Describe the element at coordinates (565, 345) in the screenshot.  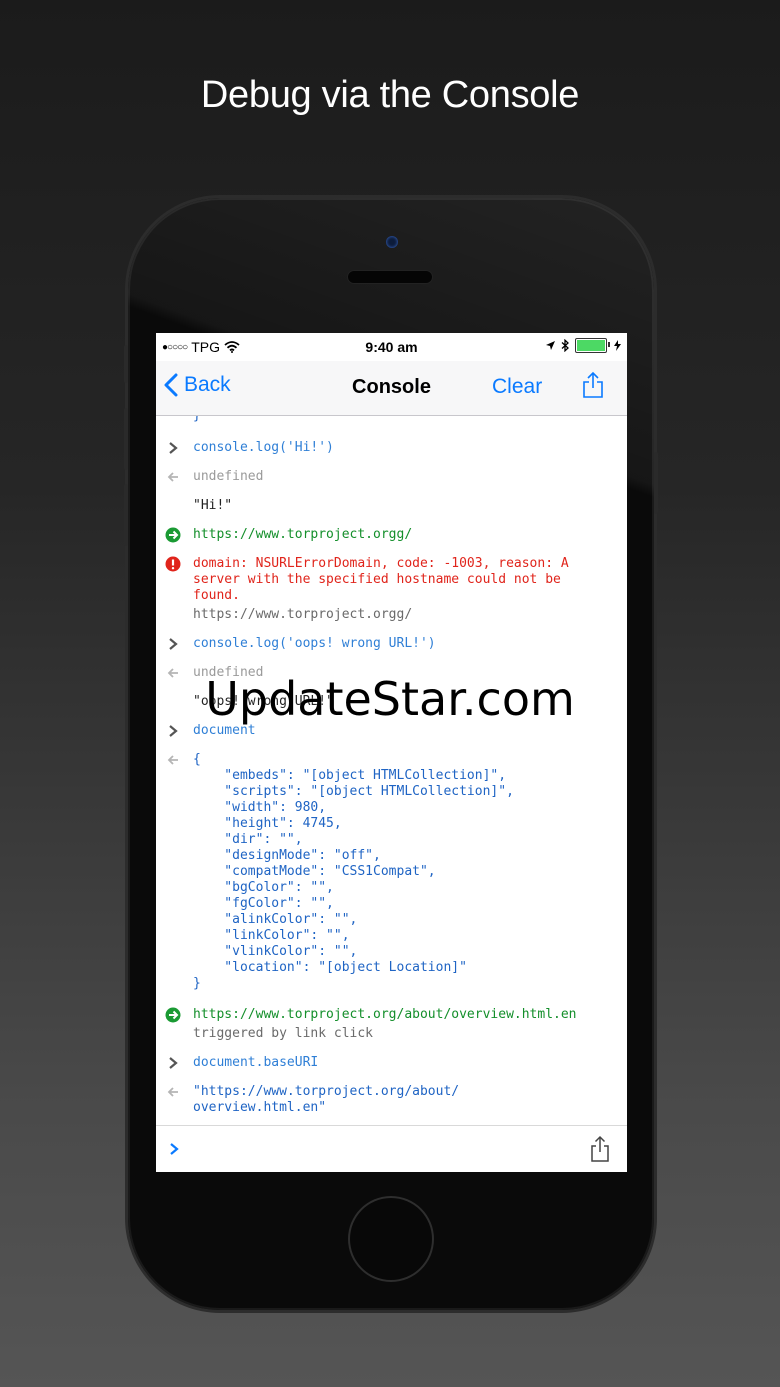
I see `bluetooth-icon` at that location.